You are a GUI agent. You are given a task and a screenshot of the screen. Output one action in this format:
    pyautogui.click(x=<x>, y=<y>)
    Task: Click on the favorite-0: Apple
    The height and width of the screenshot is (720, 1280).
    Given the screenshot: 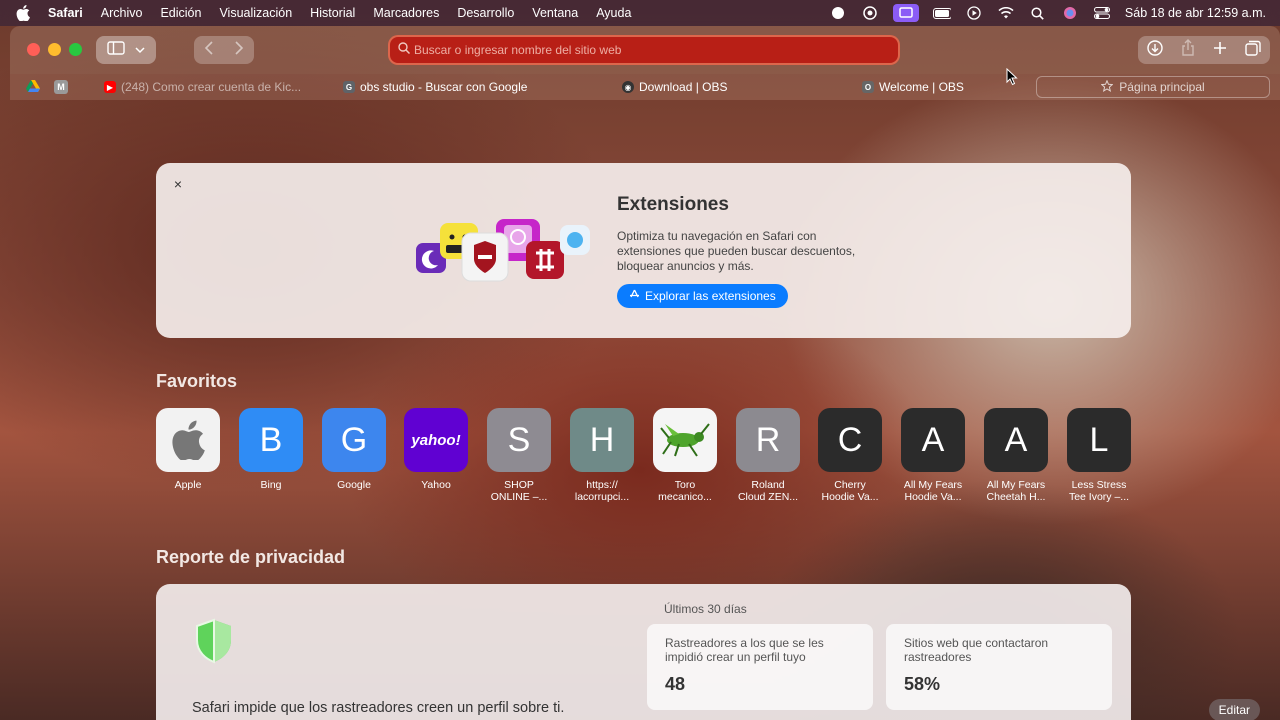 What is the action you would take?
    pyautogui.click(x=188, y=455)
    